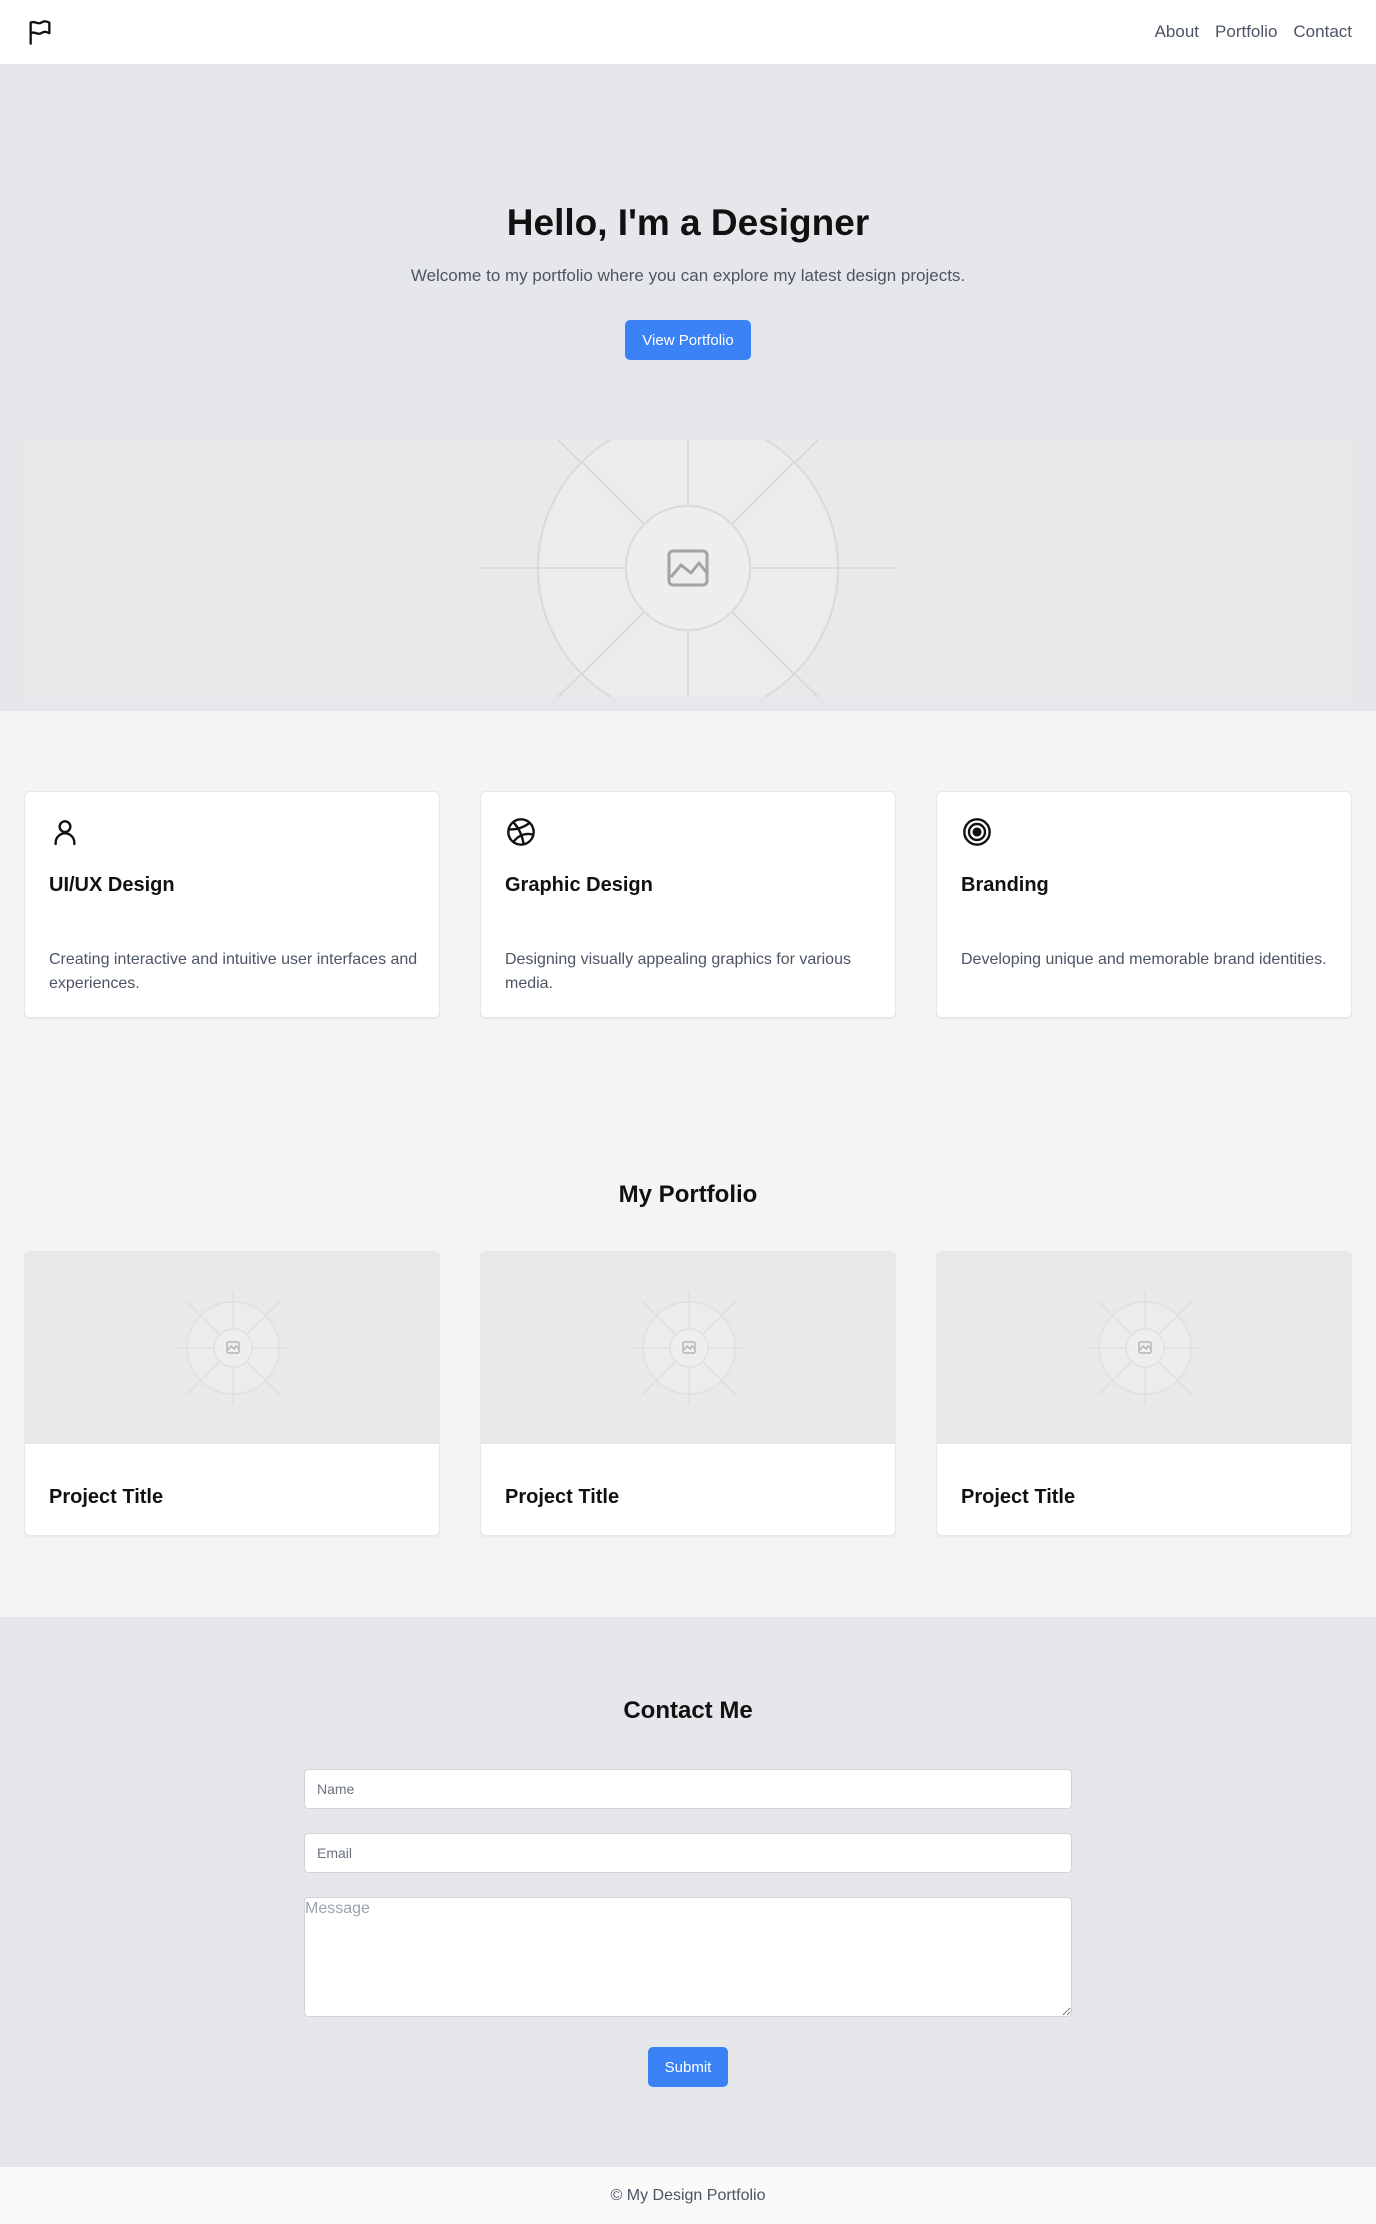 The image size is (1376, 2224). I want to click on service-title: UI/UX Design, so click(112, 885).